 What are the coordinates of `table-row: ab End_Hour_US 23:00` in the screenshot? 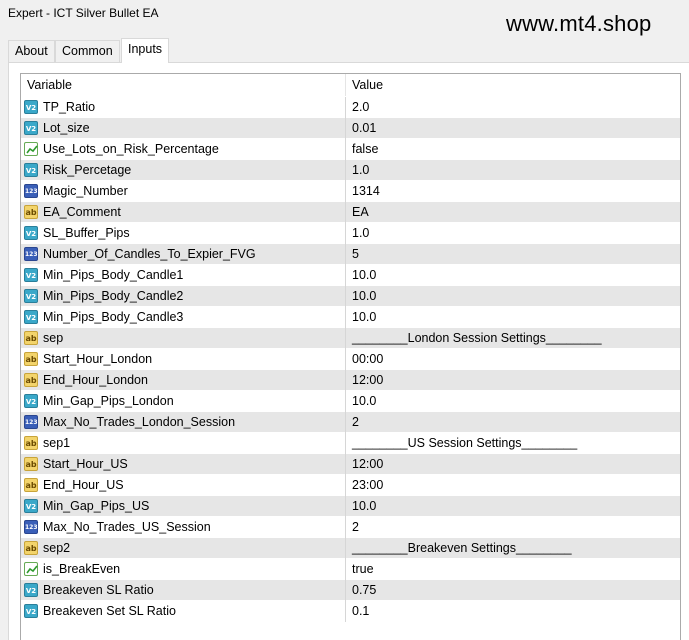 It's located at (350, 485).